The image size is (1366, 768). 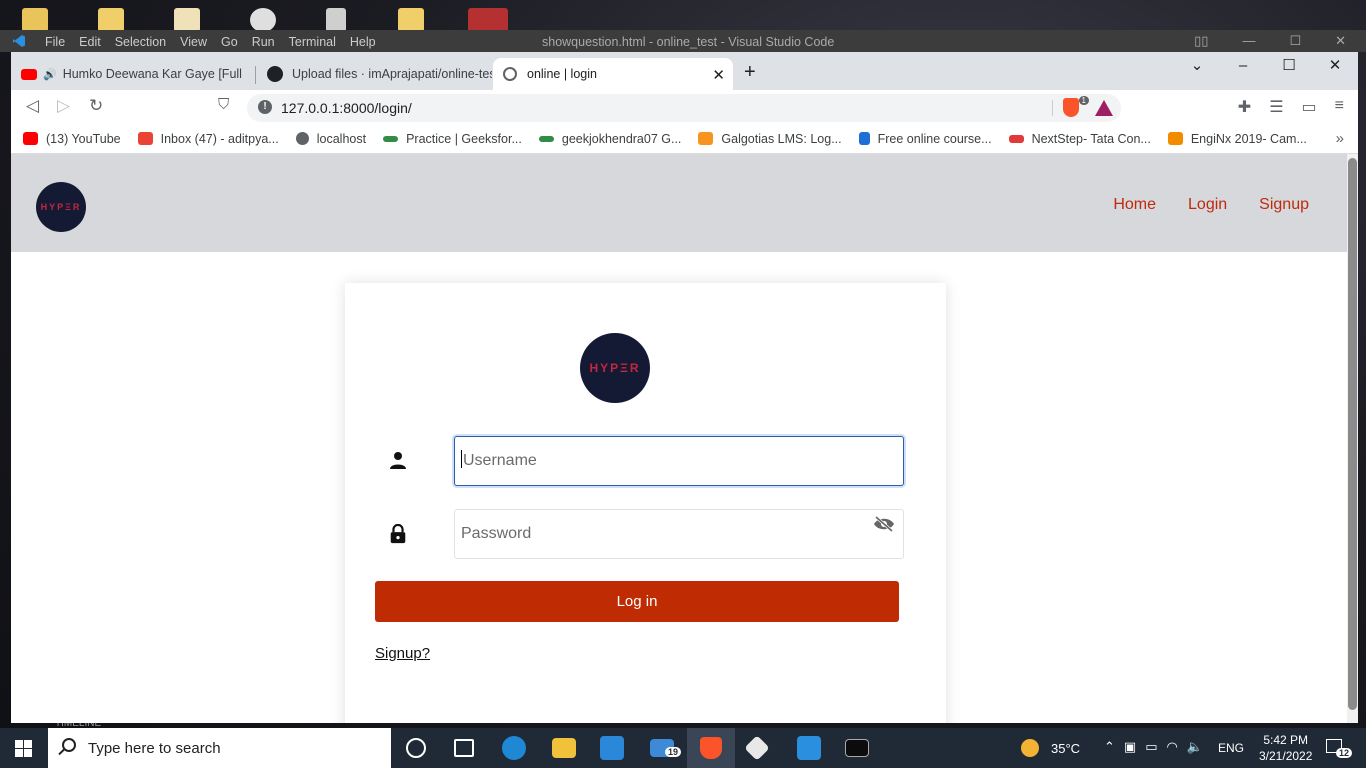 I want to click on tray-icons: ⌃ ▣ ▭ ◠ 🔈, so click(x=1153, y=747).